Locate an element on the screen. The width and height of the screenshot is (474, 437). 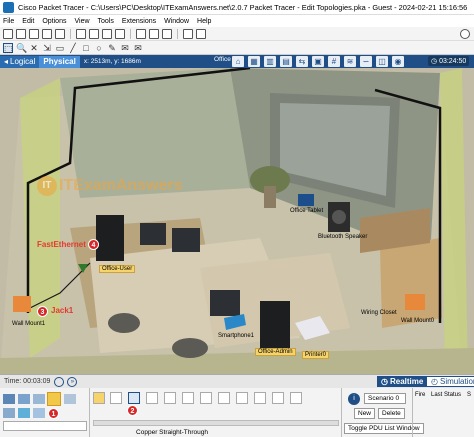
menu-help: Help is located at coordinates (204, 21).